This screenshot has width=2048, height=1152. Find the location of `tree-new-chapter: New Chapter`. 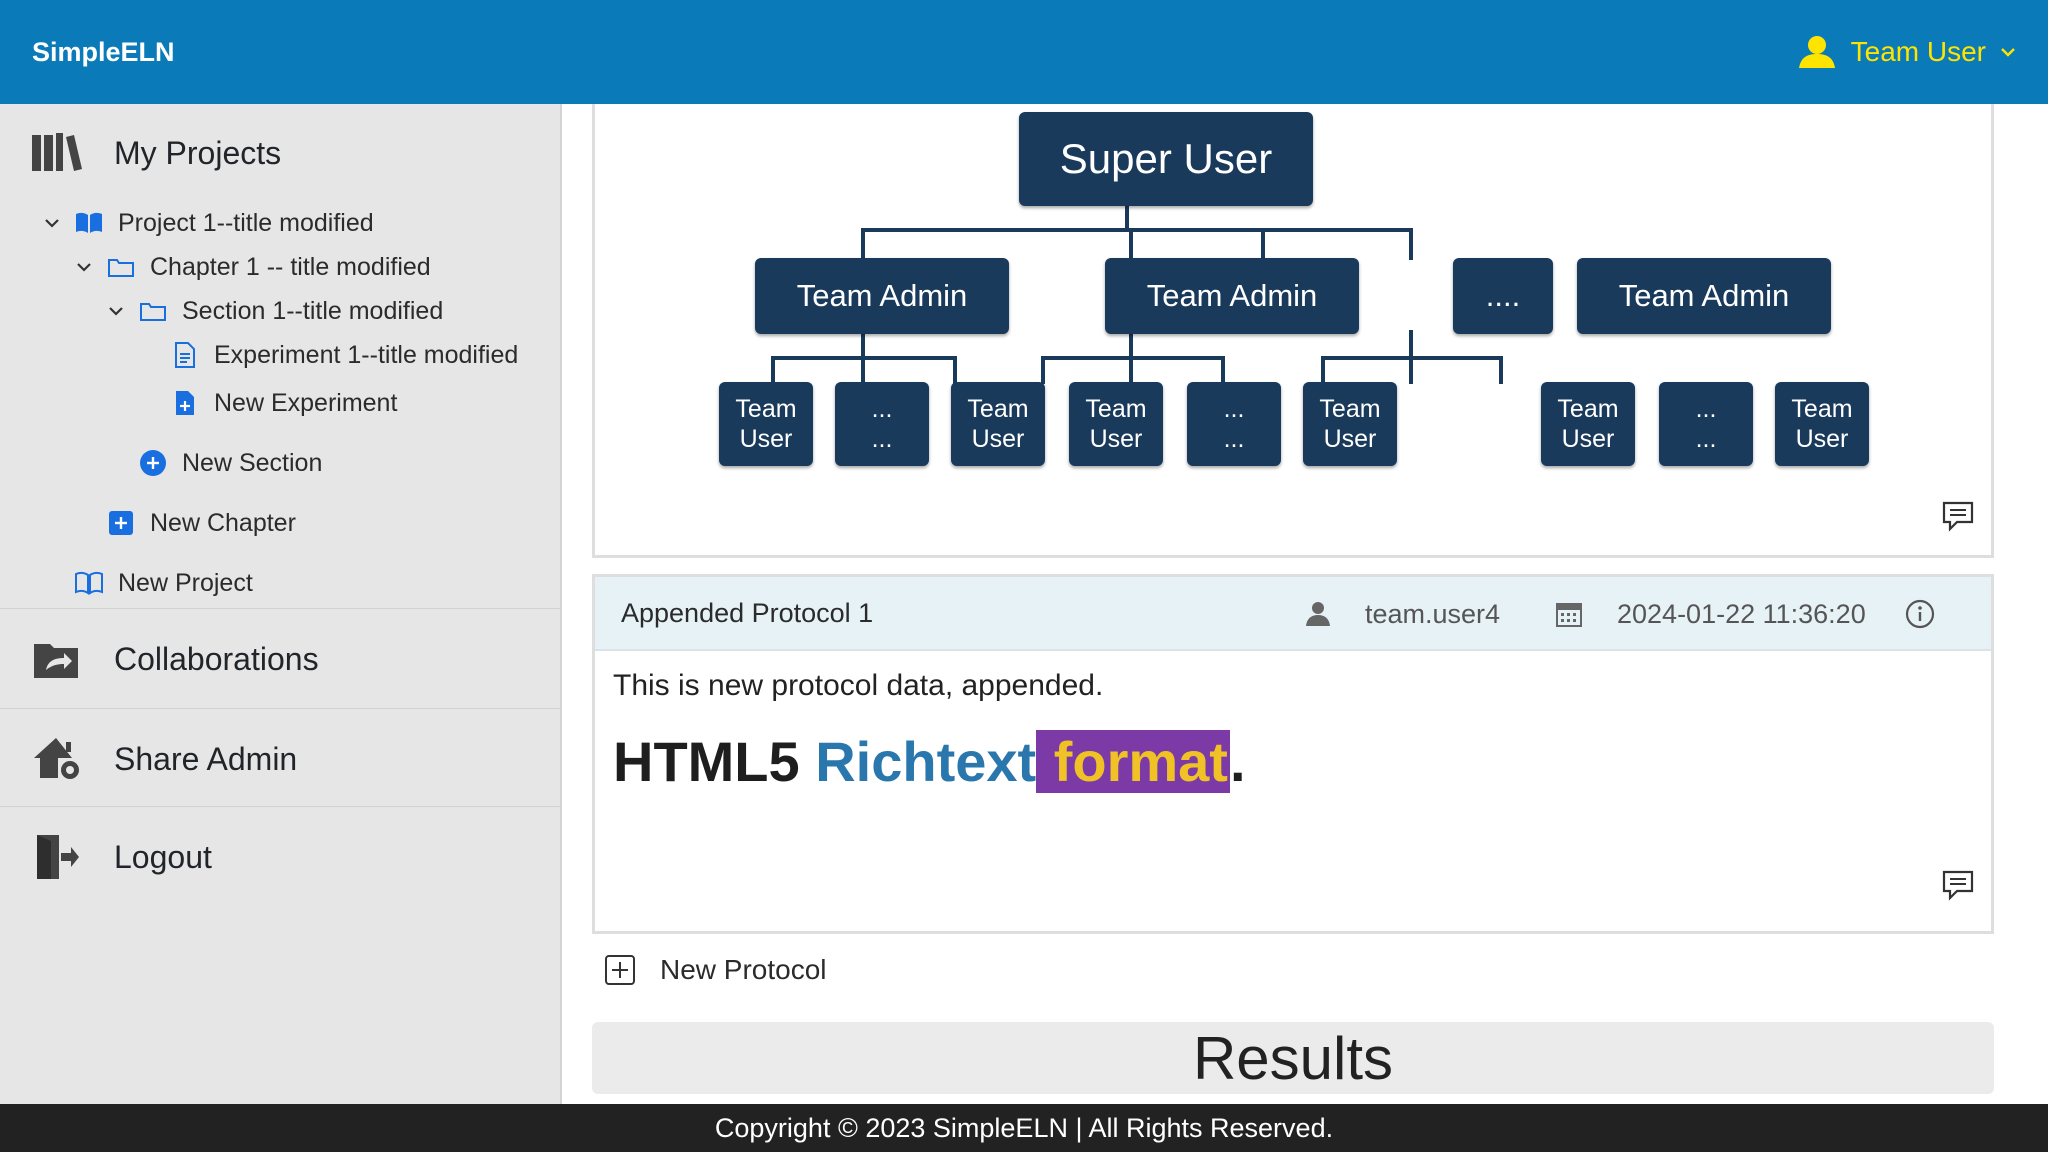

tree-new-chapter: New Chapter is located at coordinates (201, 523).